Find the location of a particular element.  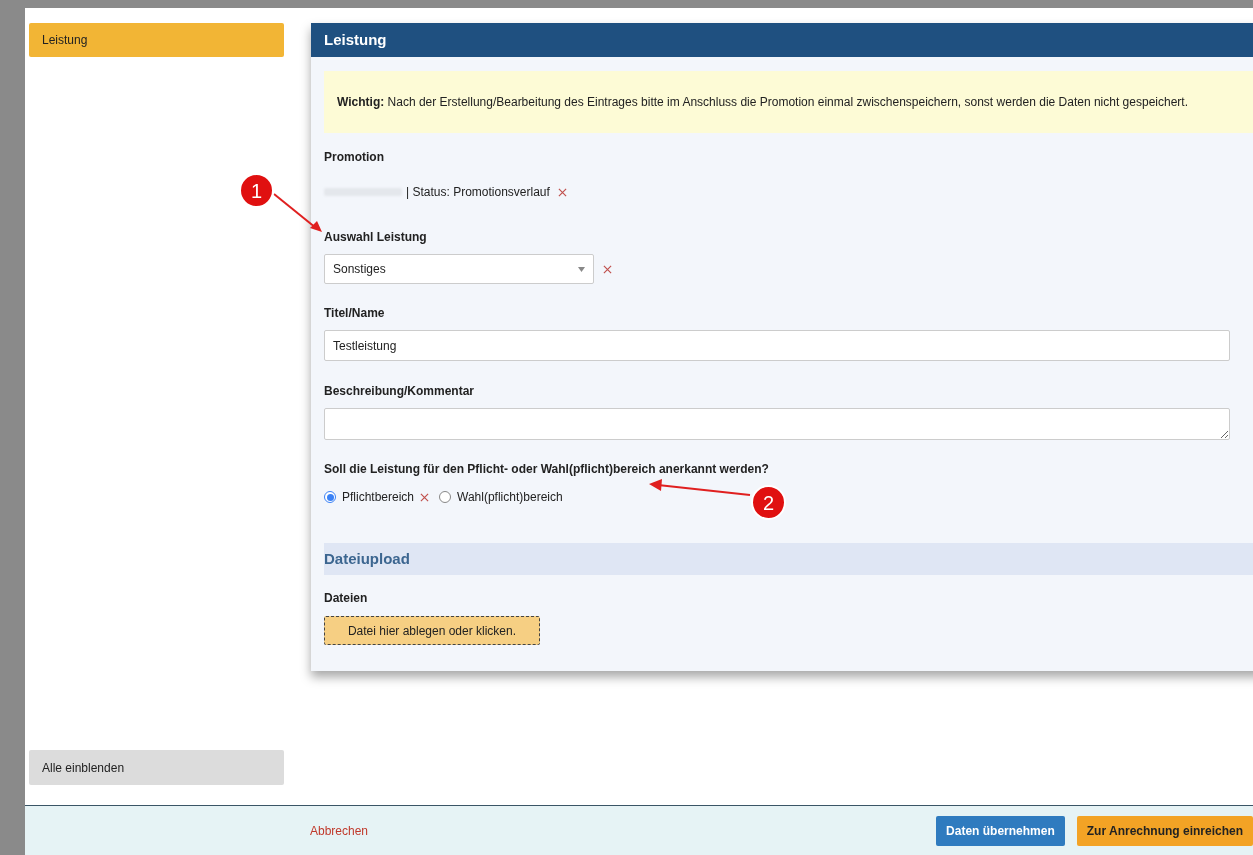

panel-title: Leistung is located at coordinates (355, 39).